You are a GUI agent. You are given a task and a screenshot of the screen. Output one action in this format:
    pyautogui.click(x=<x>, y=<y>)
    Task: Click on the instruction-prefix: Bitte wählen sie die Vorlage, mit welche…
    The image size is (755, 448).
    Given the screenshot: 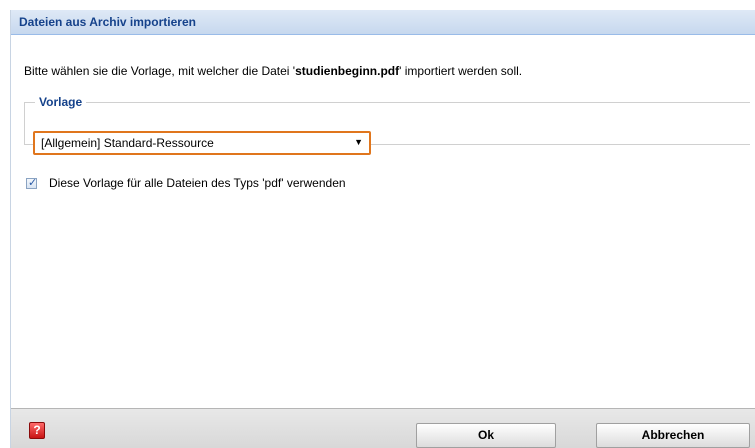 What is the action you would take?
    pyautogui.click(x=160, y=71)
    